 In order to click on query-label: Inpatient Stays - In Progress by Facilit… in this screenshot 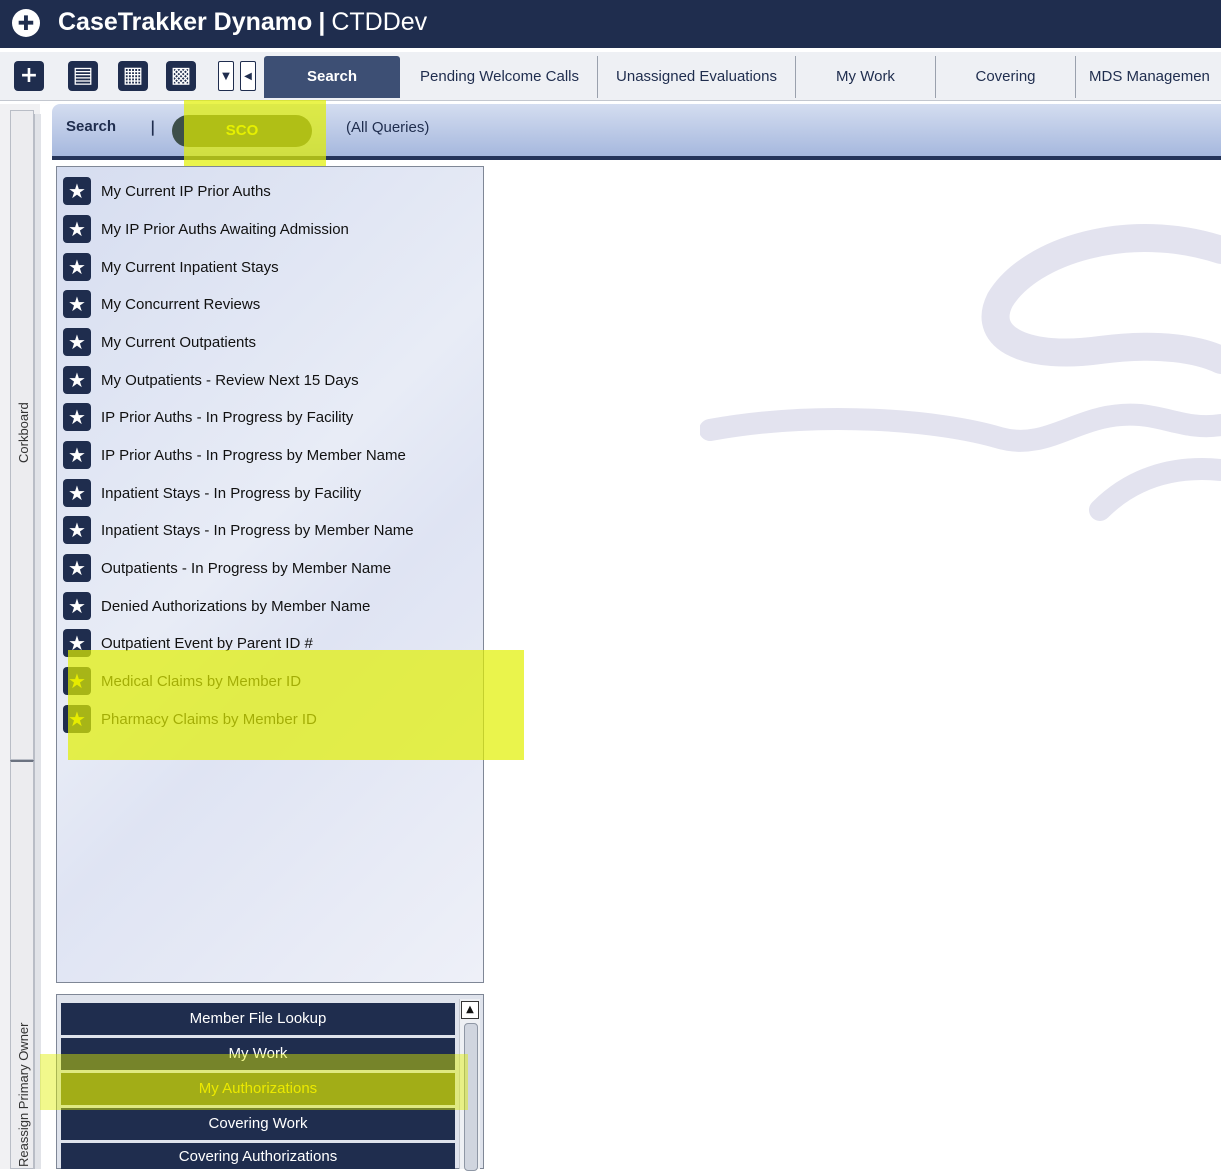, I will do `click(231, 493)`.